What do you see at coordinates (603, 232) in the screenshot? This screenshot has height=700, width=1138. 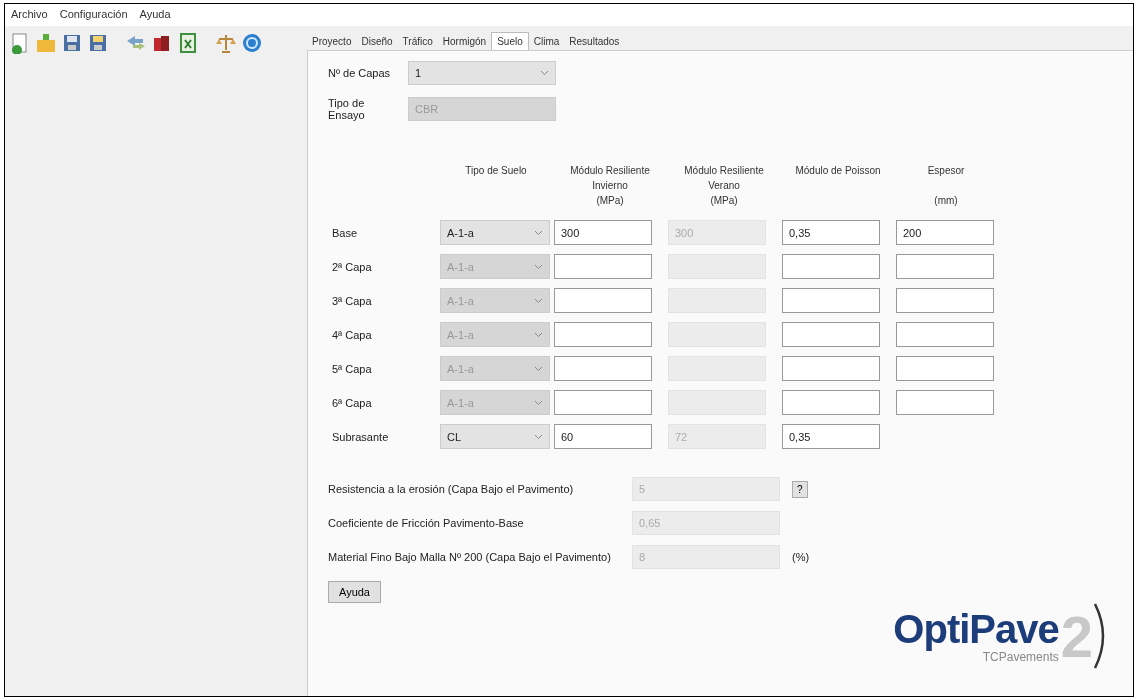 I see `input-field: 300` at bounding box center [603, 232].